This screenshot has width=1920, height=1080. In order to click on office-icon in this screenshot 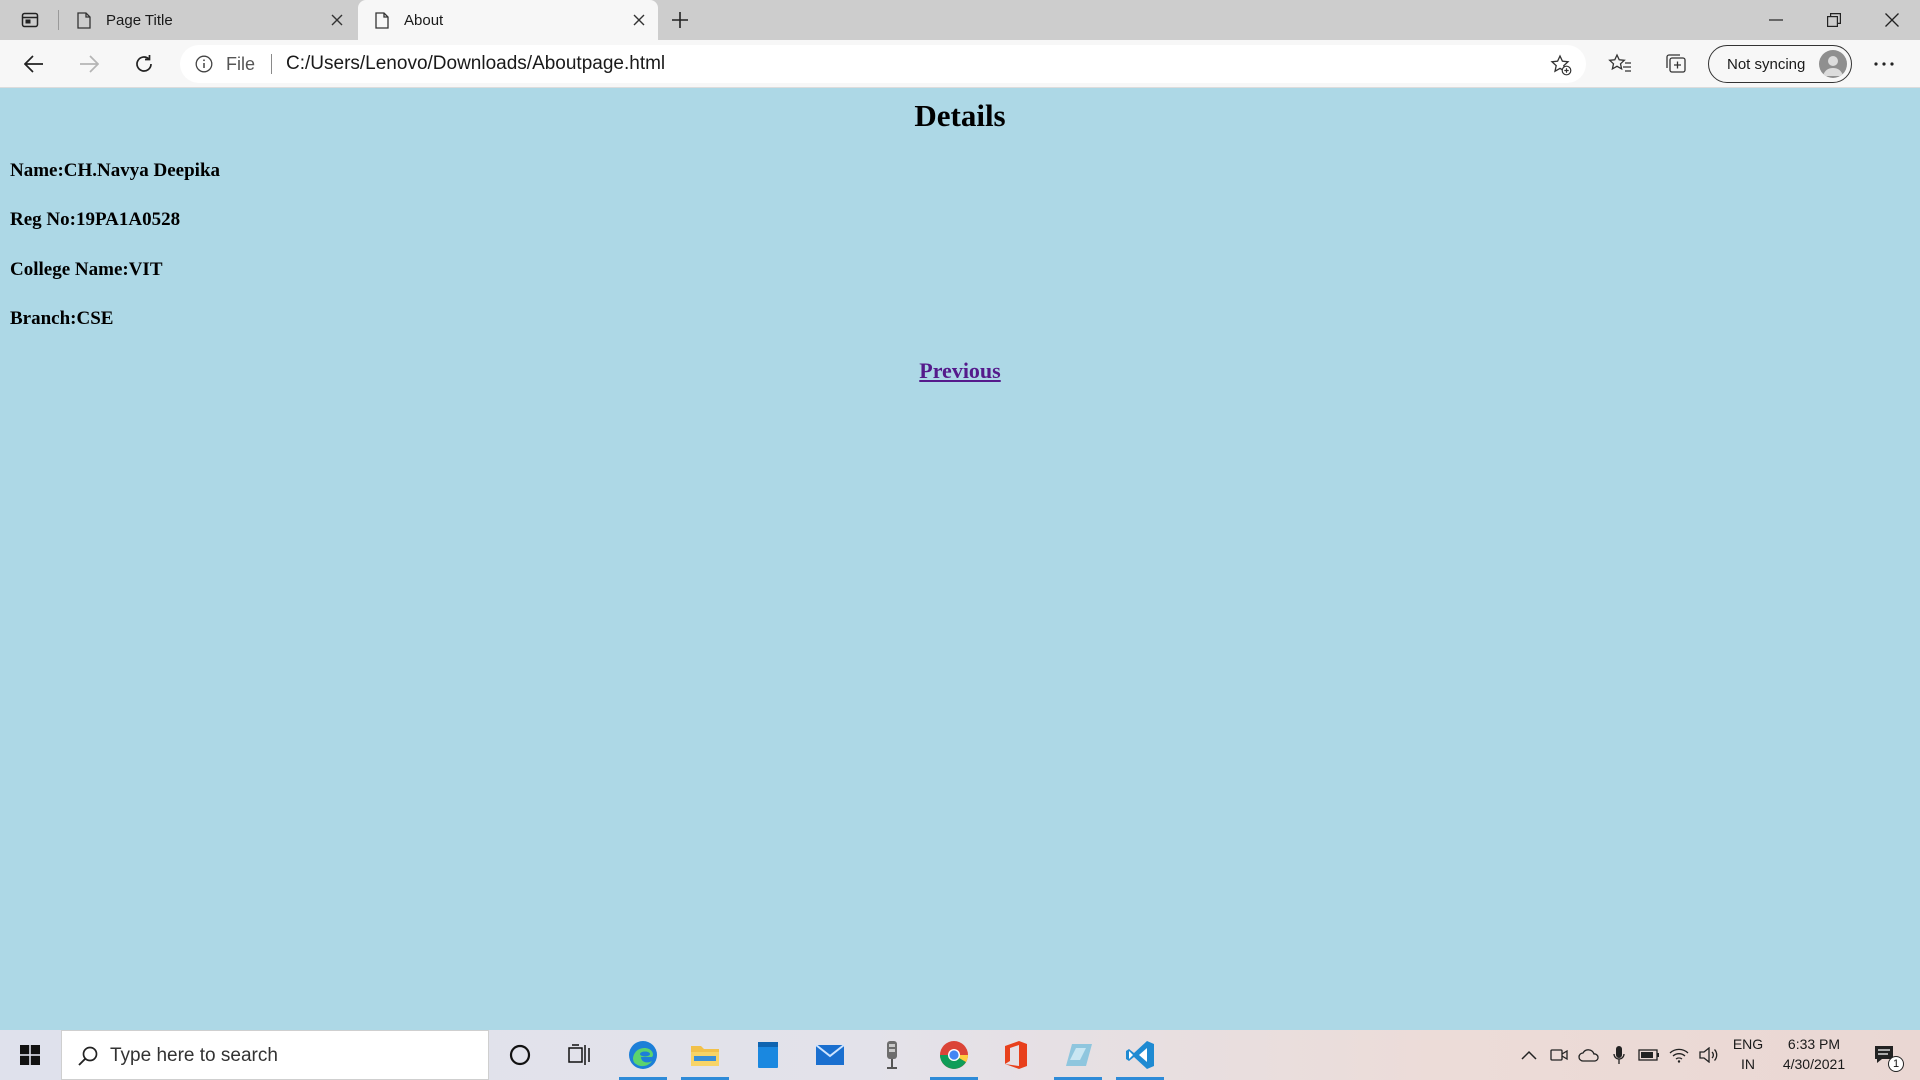, I will do `click(1016, 1055)`.